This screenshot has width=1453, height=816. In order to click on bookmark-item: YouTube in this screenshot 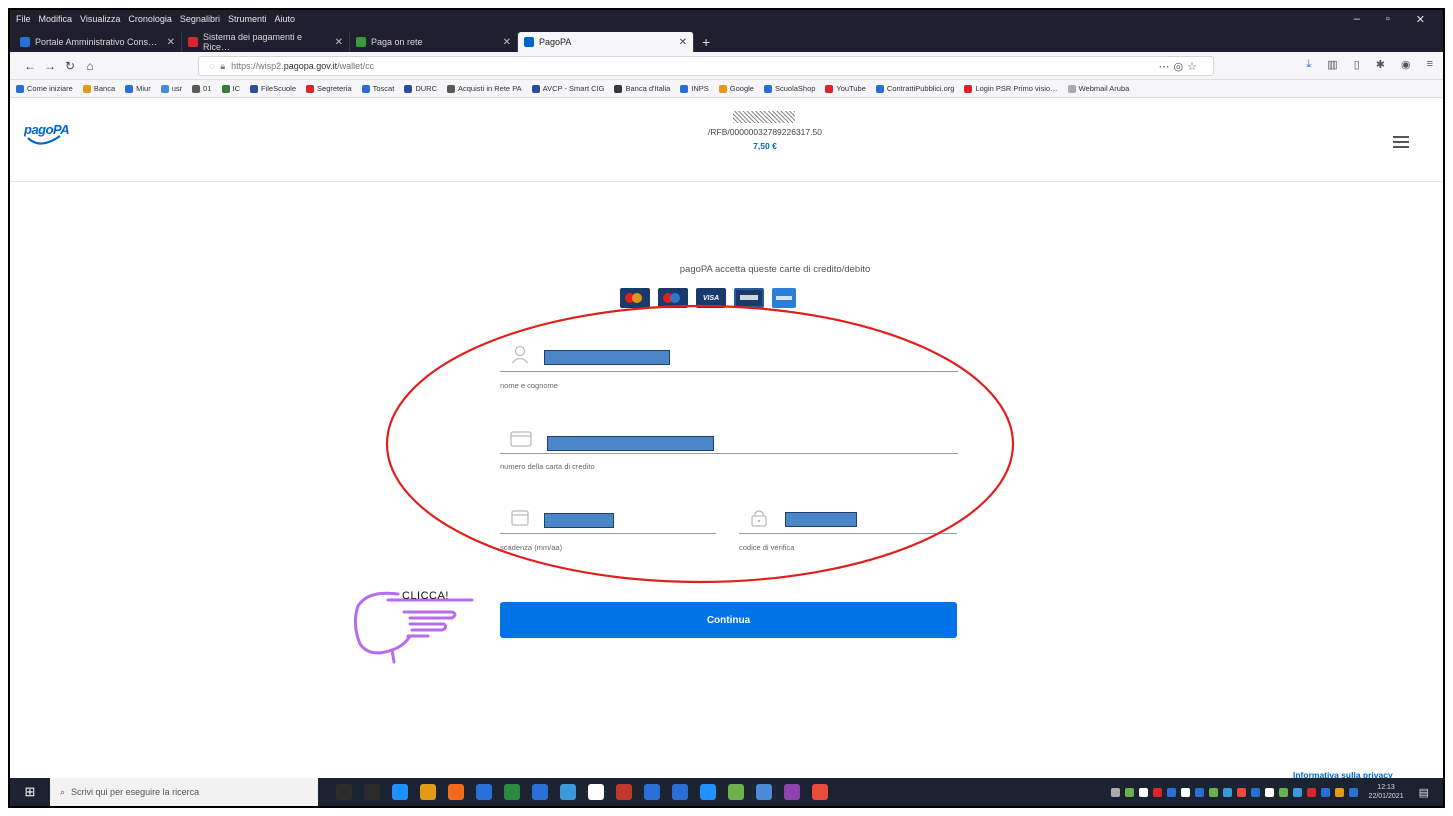, I will do `click(845, 88)`.